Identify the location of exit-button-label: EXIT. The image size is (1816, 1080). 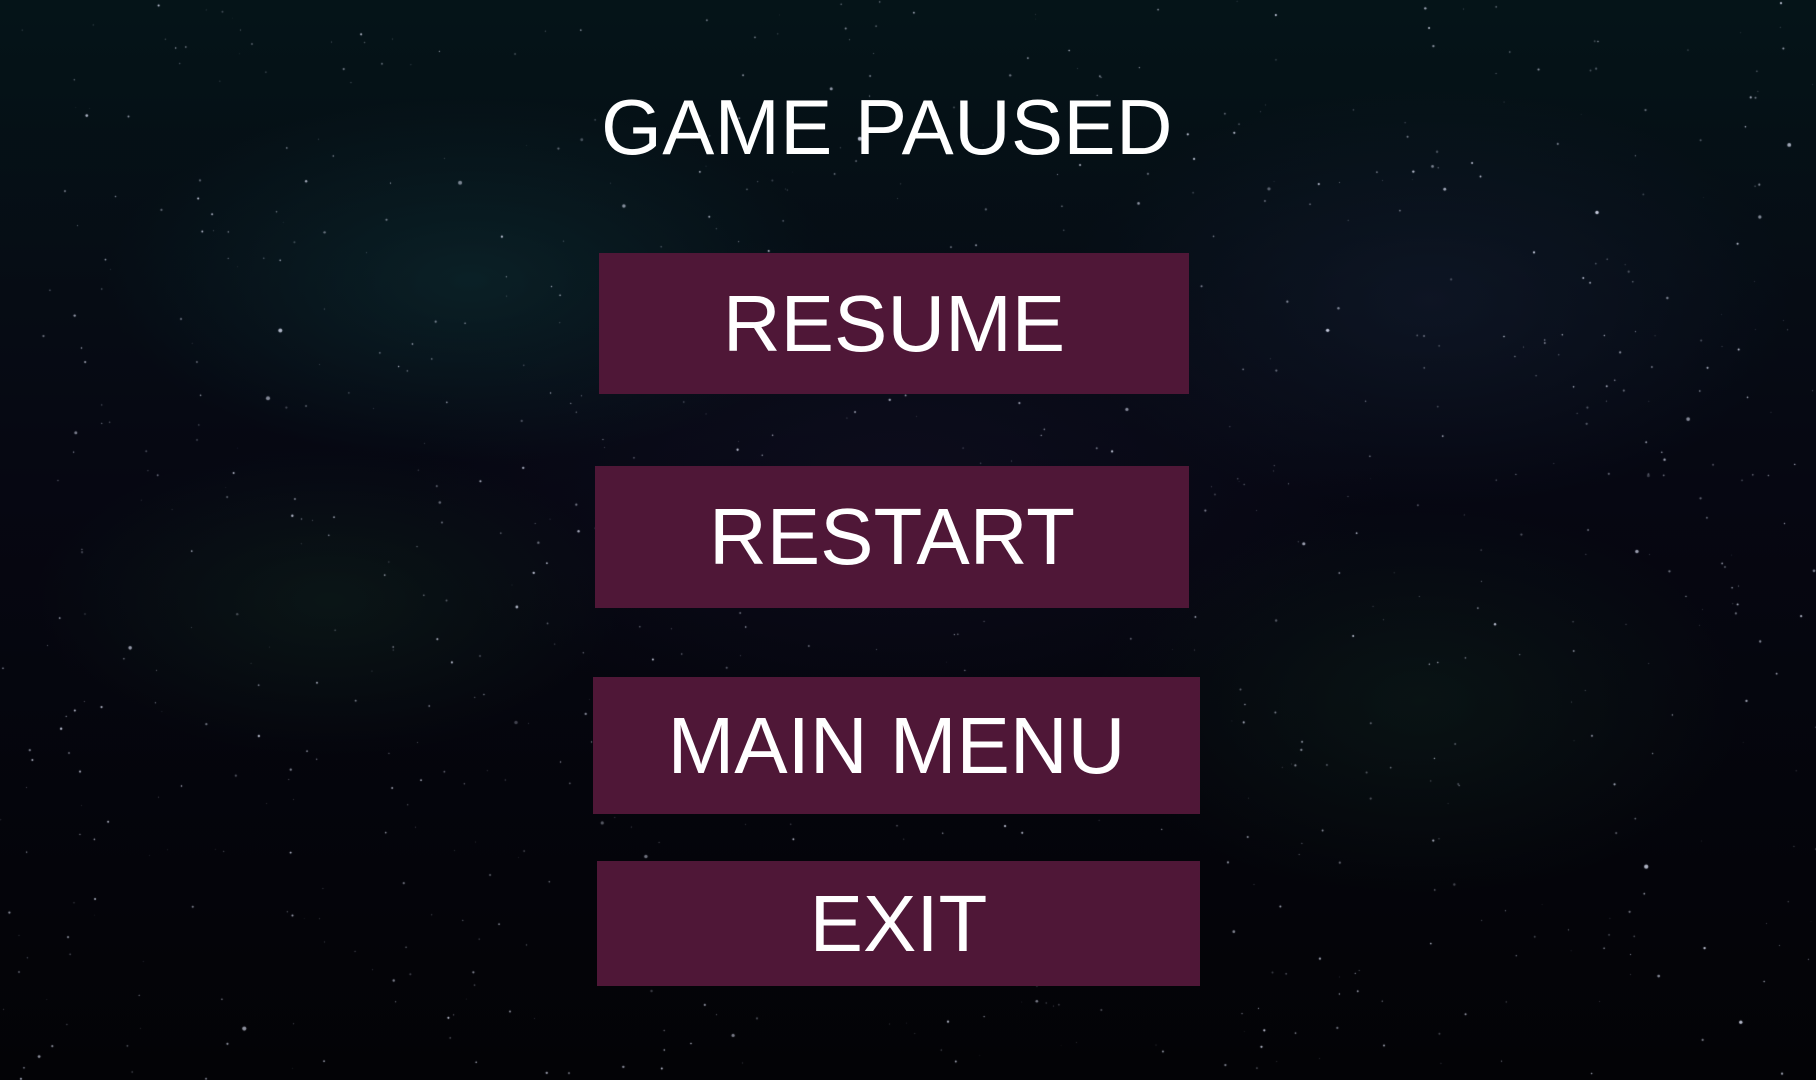
(898, 923).